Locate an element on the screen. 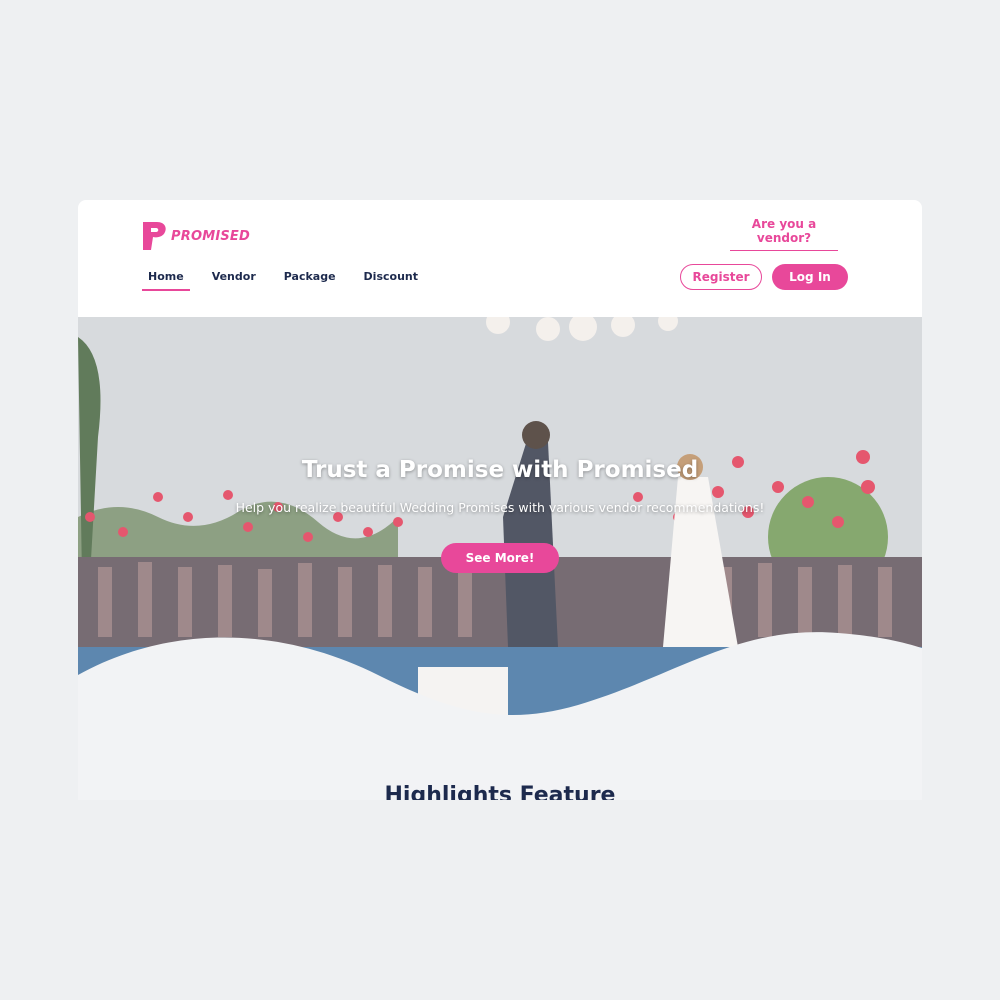 Image resolution: width=1000 pixels, height=1000 pixels. nav-discount: Discount is located at coordinates (391, 280).